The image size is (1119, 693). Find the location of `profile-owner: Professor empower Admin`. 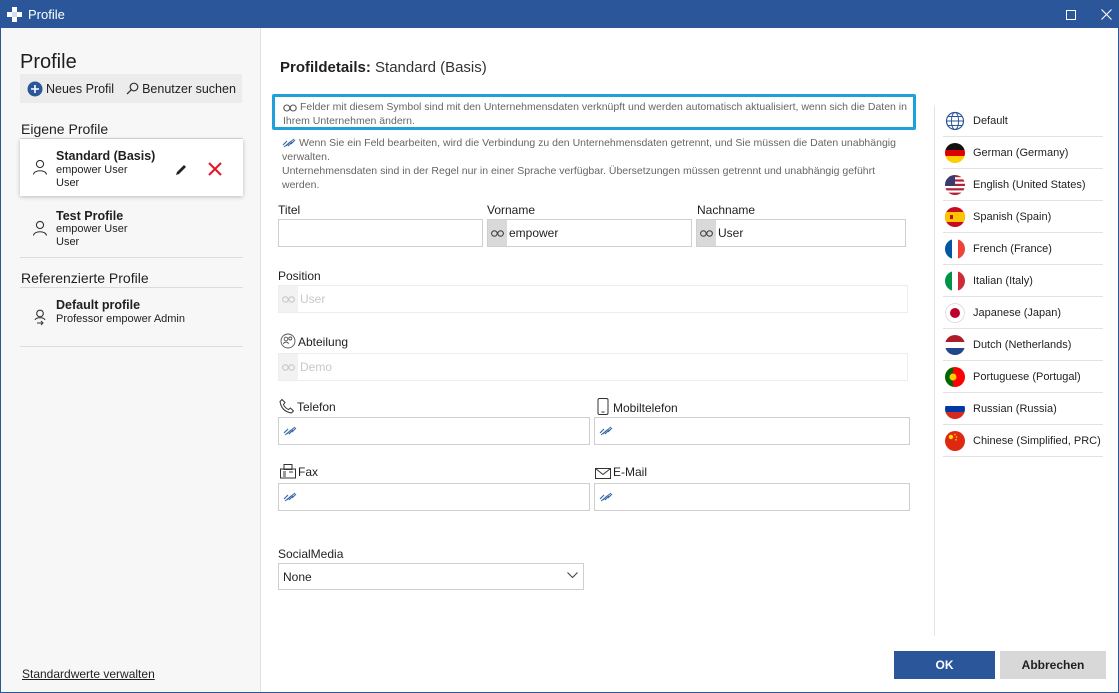

profile-owner: Professor empower Admin is located at coordinates (120, 319).